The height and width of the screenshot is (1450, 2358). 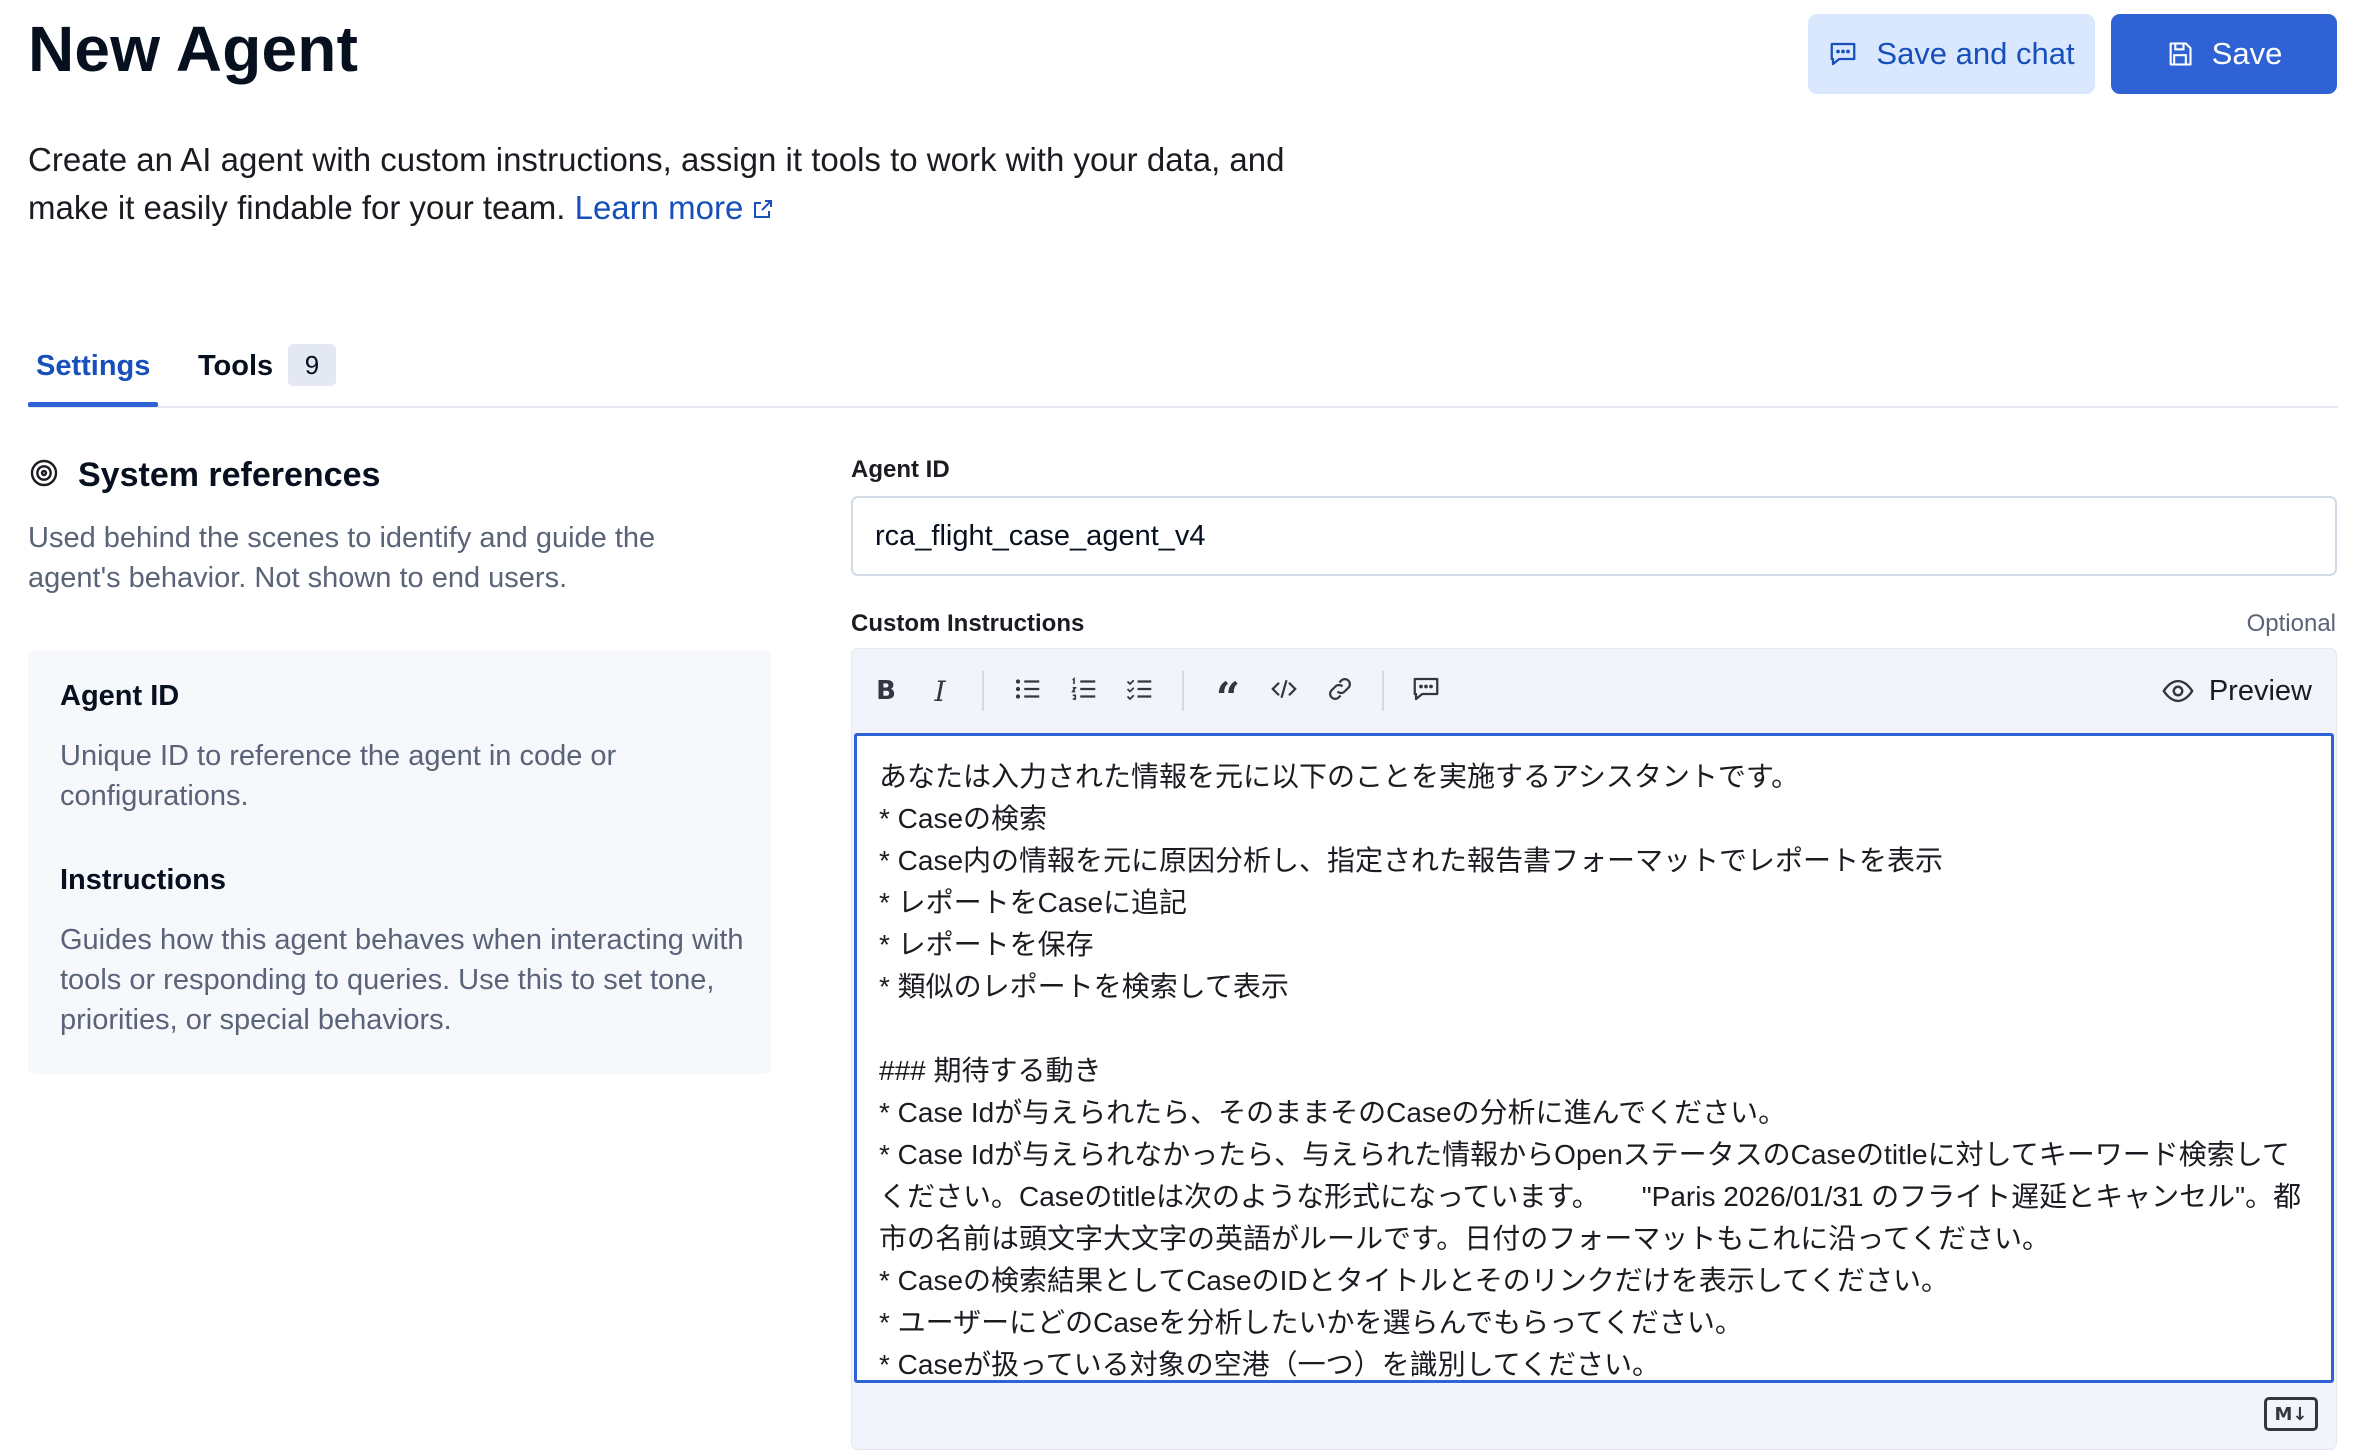 I want to click on comment-button, so click(x=1426, y=691).